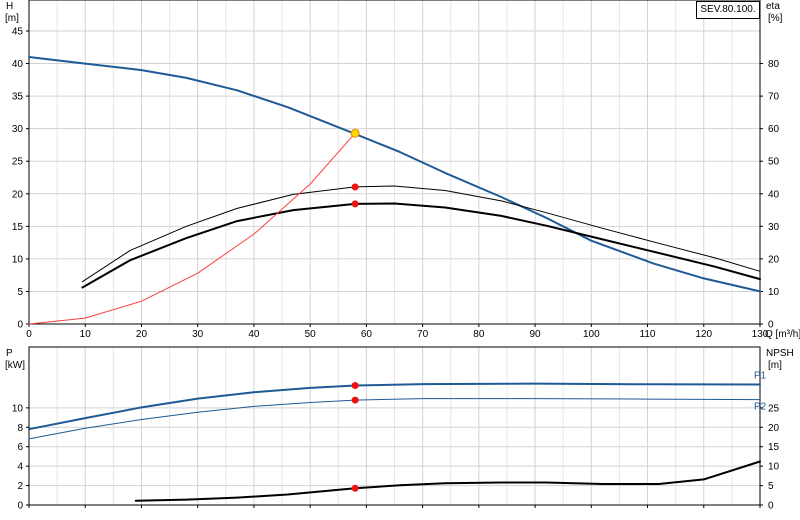  I want to click on x-tick-label: 40, so click(254, 334).